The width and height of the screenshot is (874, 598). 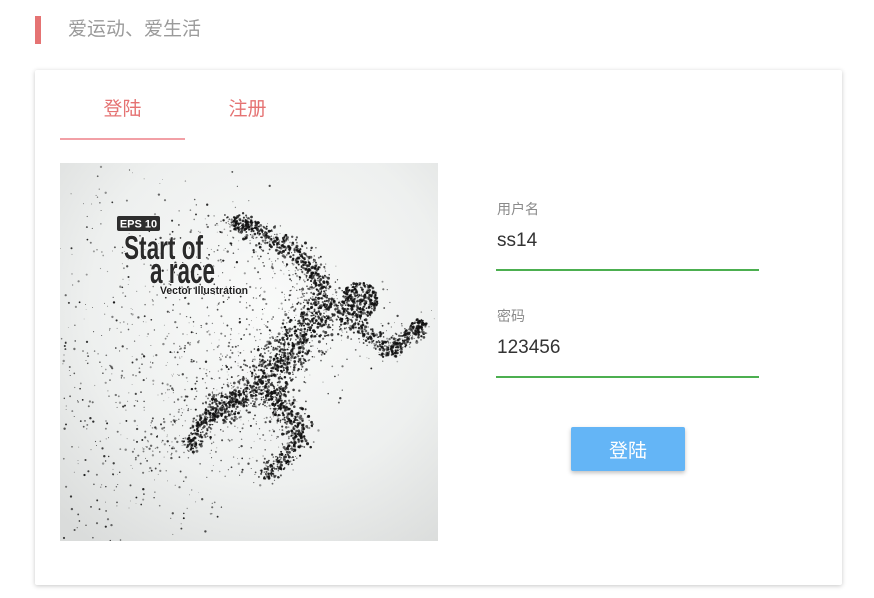 I want to click on tab-login: 登陆, so click(x=122, y=111).